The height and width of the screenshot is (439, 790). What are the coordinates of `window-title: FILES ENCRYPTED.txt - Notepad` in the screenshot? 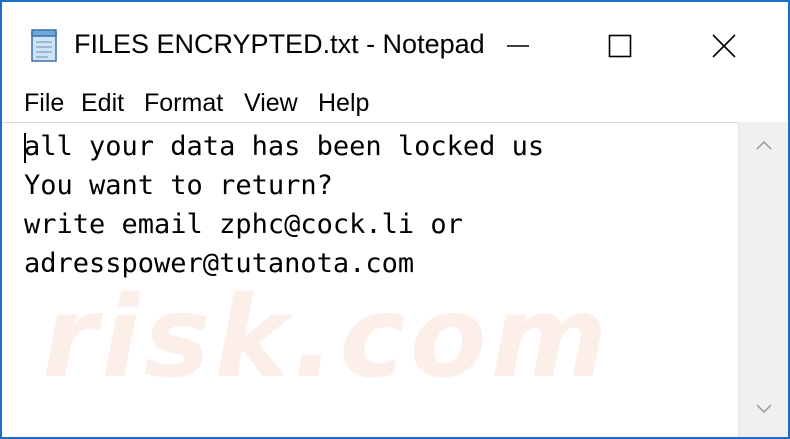 It's located at (279, 44).